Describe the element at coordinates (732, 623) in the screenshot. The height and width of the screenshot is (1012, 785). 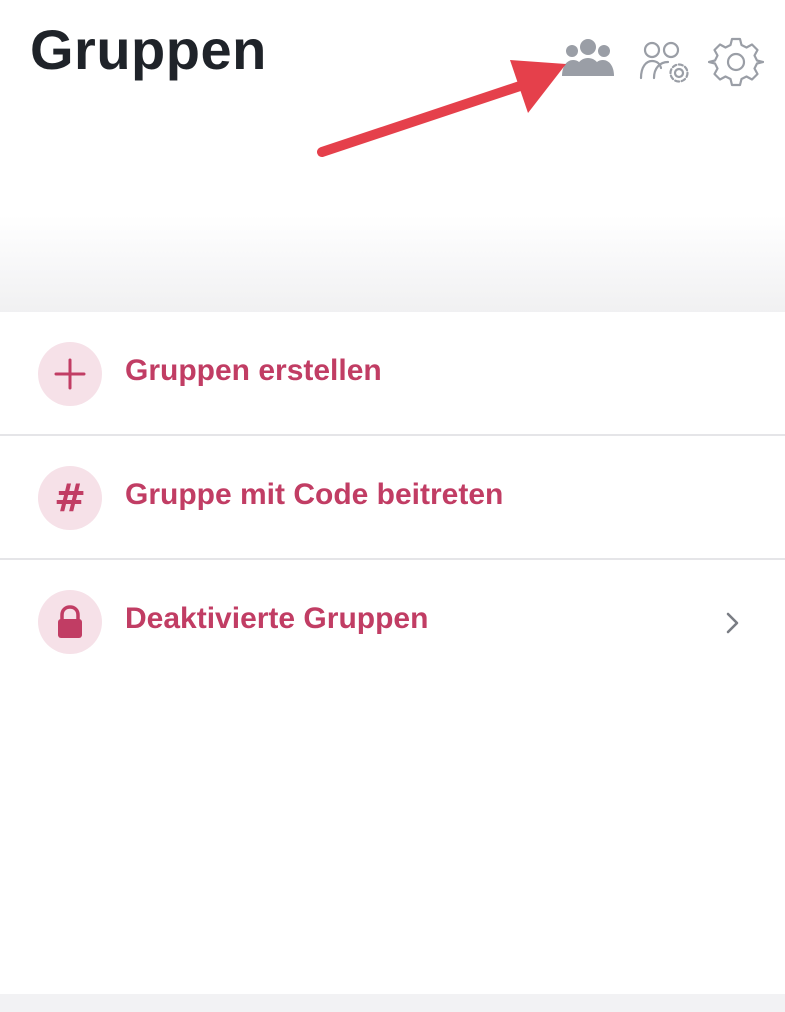
I see `chevron-right-icon` at that location.